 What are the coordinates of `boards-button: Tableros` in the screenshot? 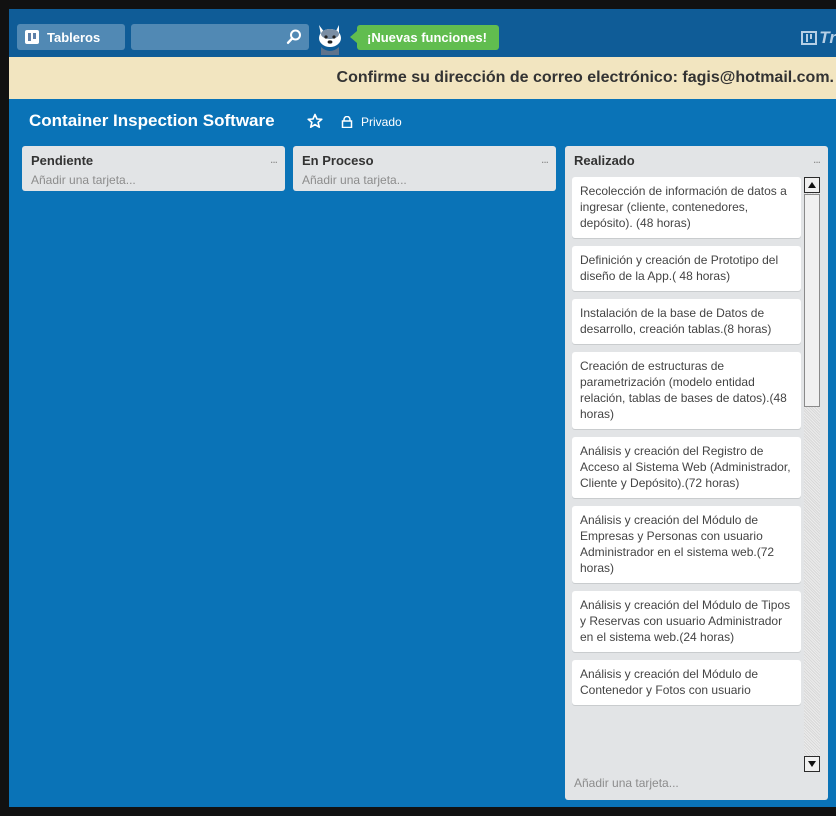 It's located at (71, 37).